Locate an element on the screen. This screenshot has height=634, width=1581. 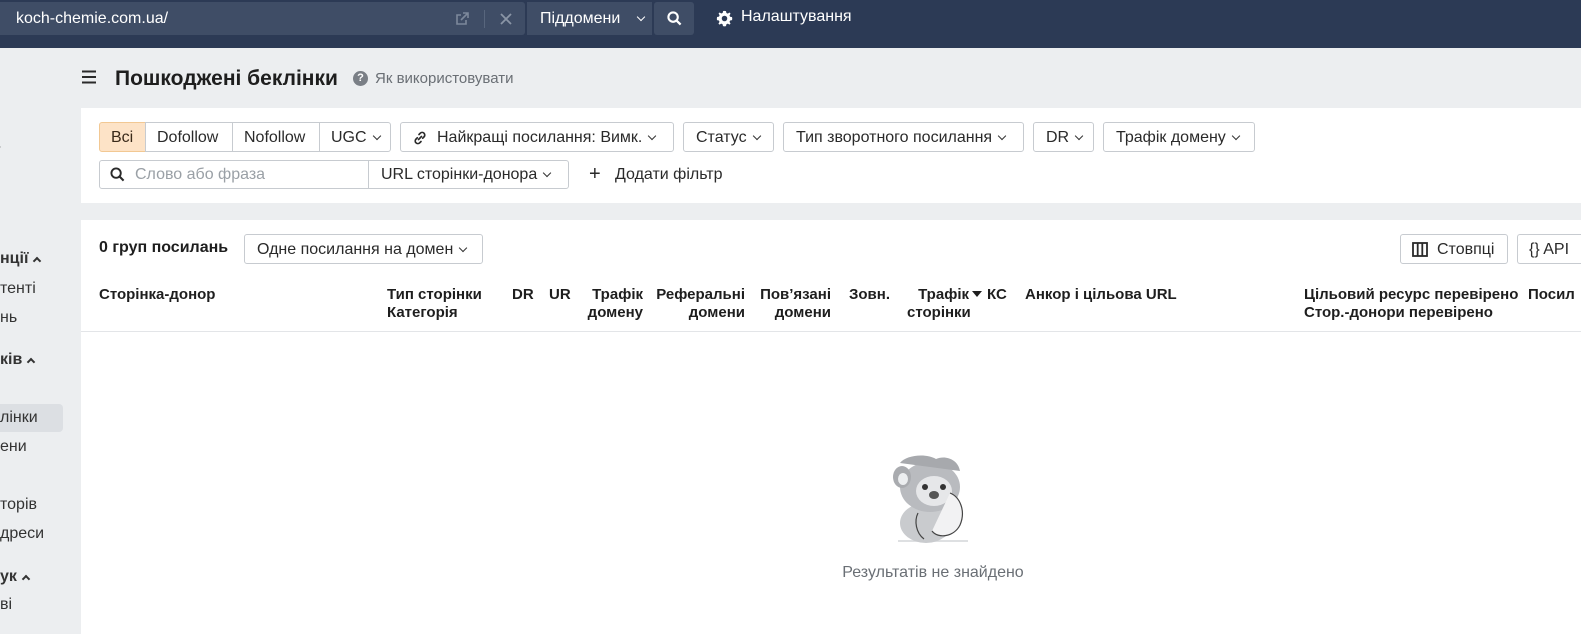
url-input: koch-chemie.com.ua/ is located at coordinates (262, 18).